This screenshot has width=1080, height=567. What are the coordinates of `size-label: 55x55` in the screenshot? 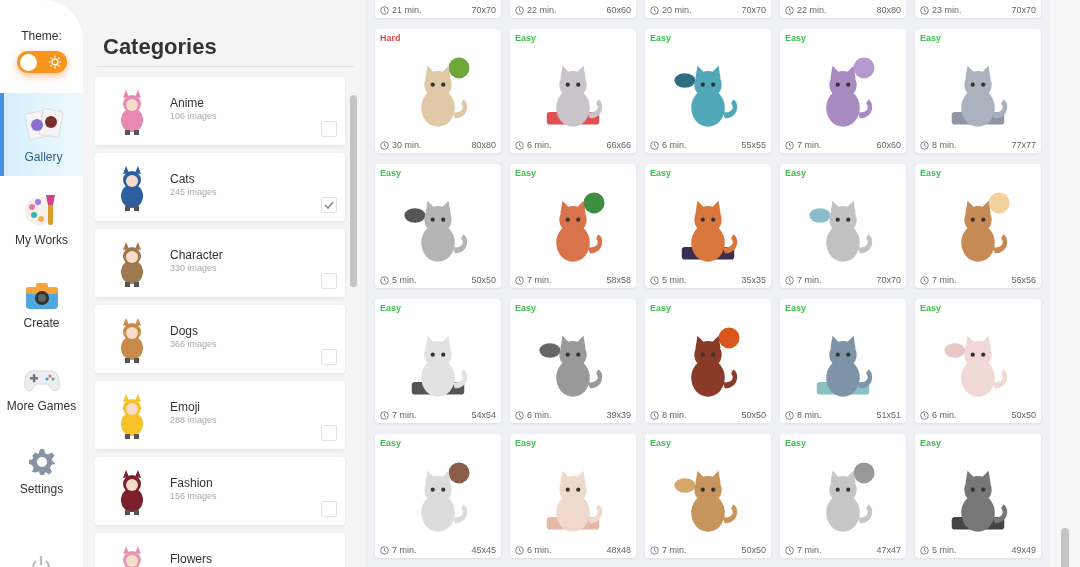 It's located at (753, 145).